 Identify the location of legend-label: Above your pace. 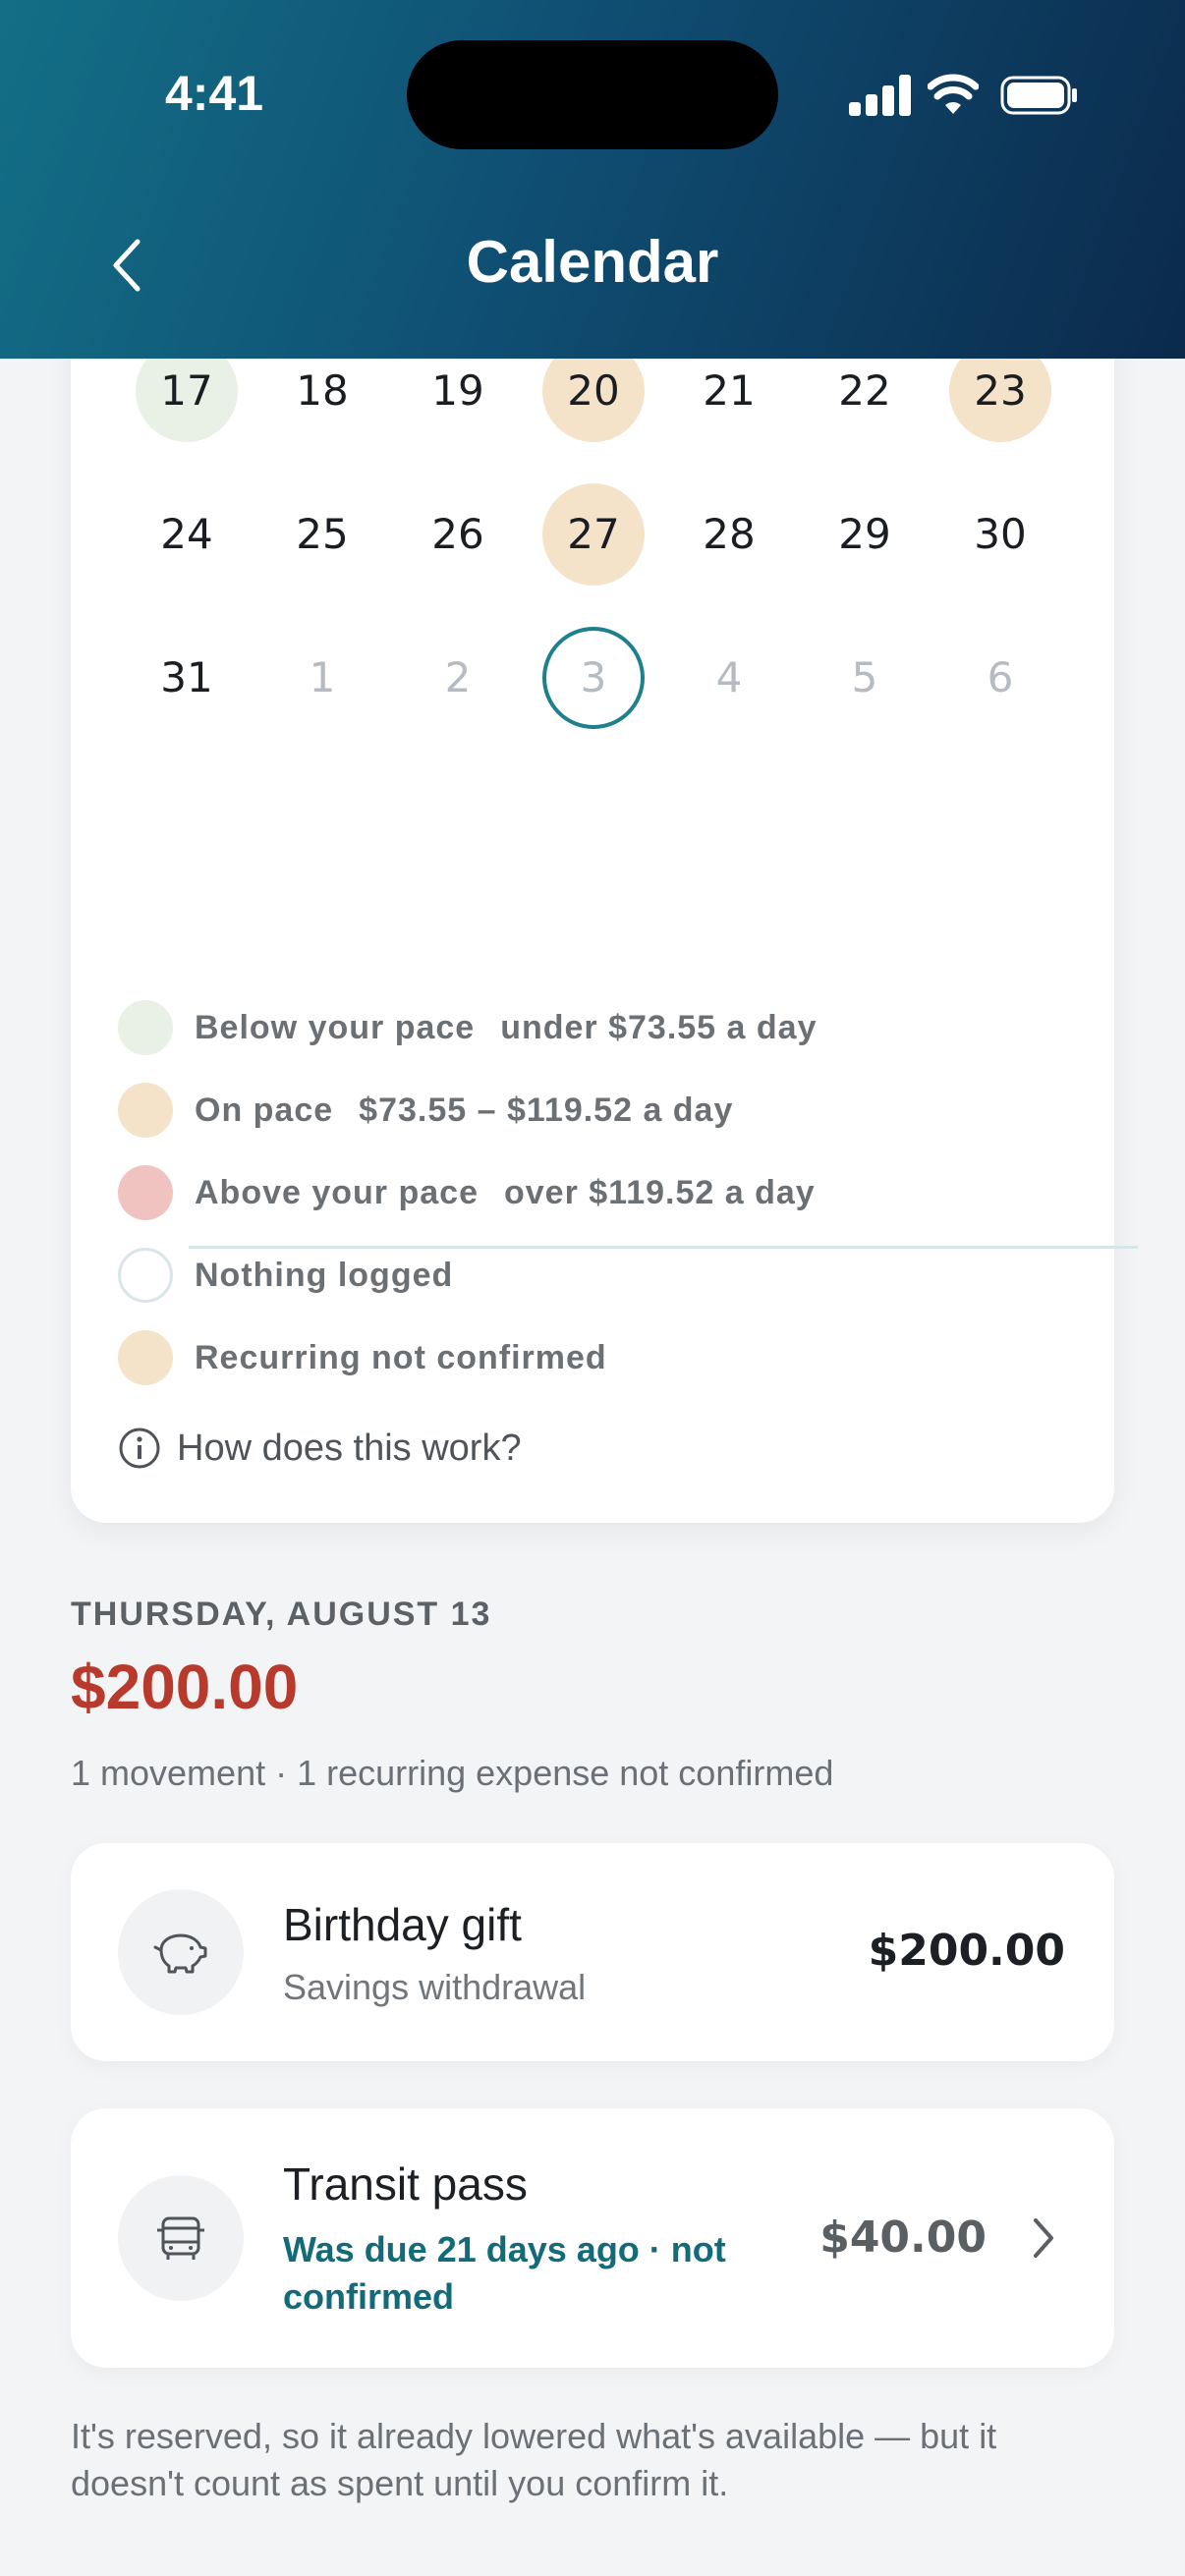
(337, 1192).